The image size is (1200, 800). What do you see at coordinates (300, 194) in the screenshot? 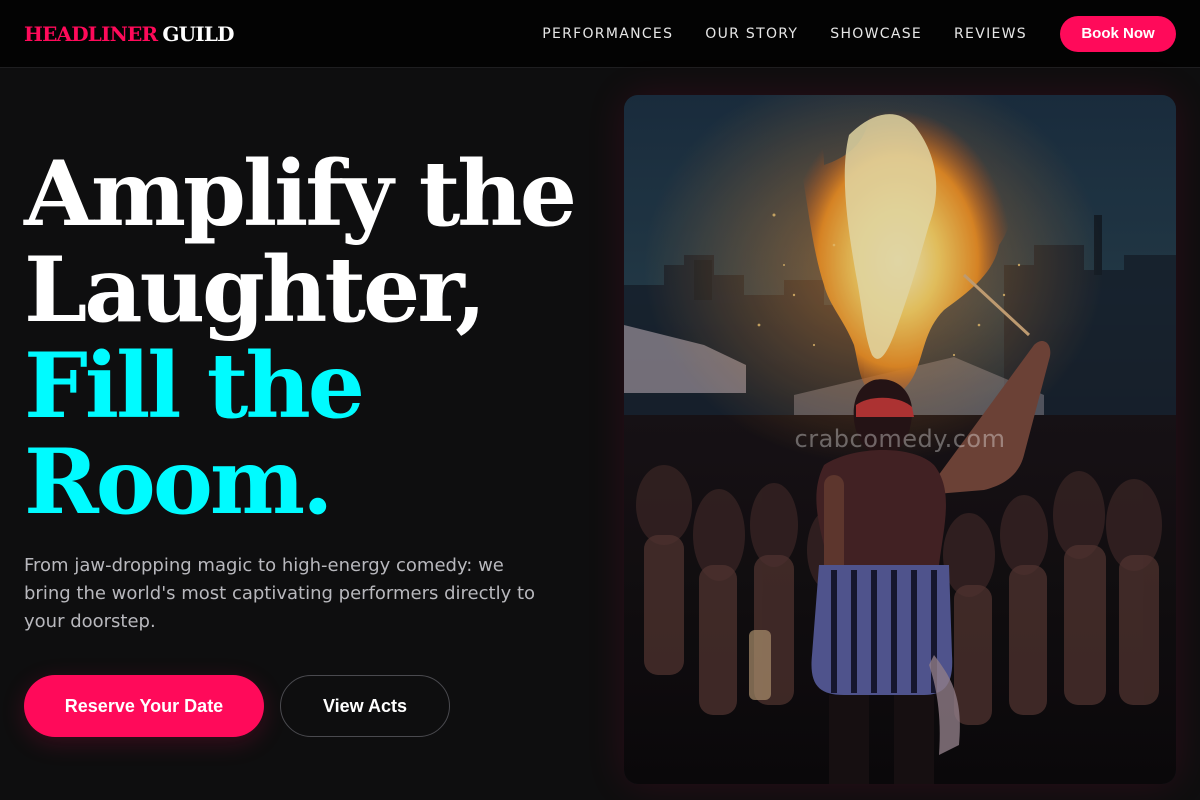
I see `headline-line-1: Amplify the` at bounding box center [300, 194].